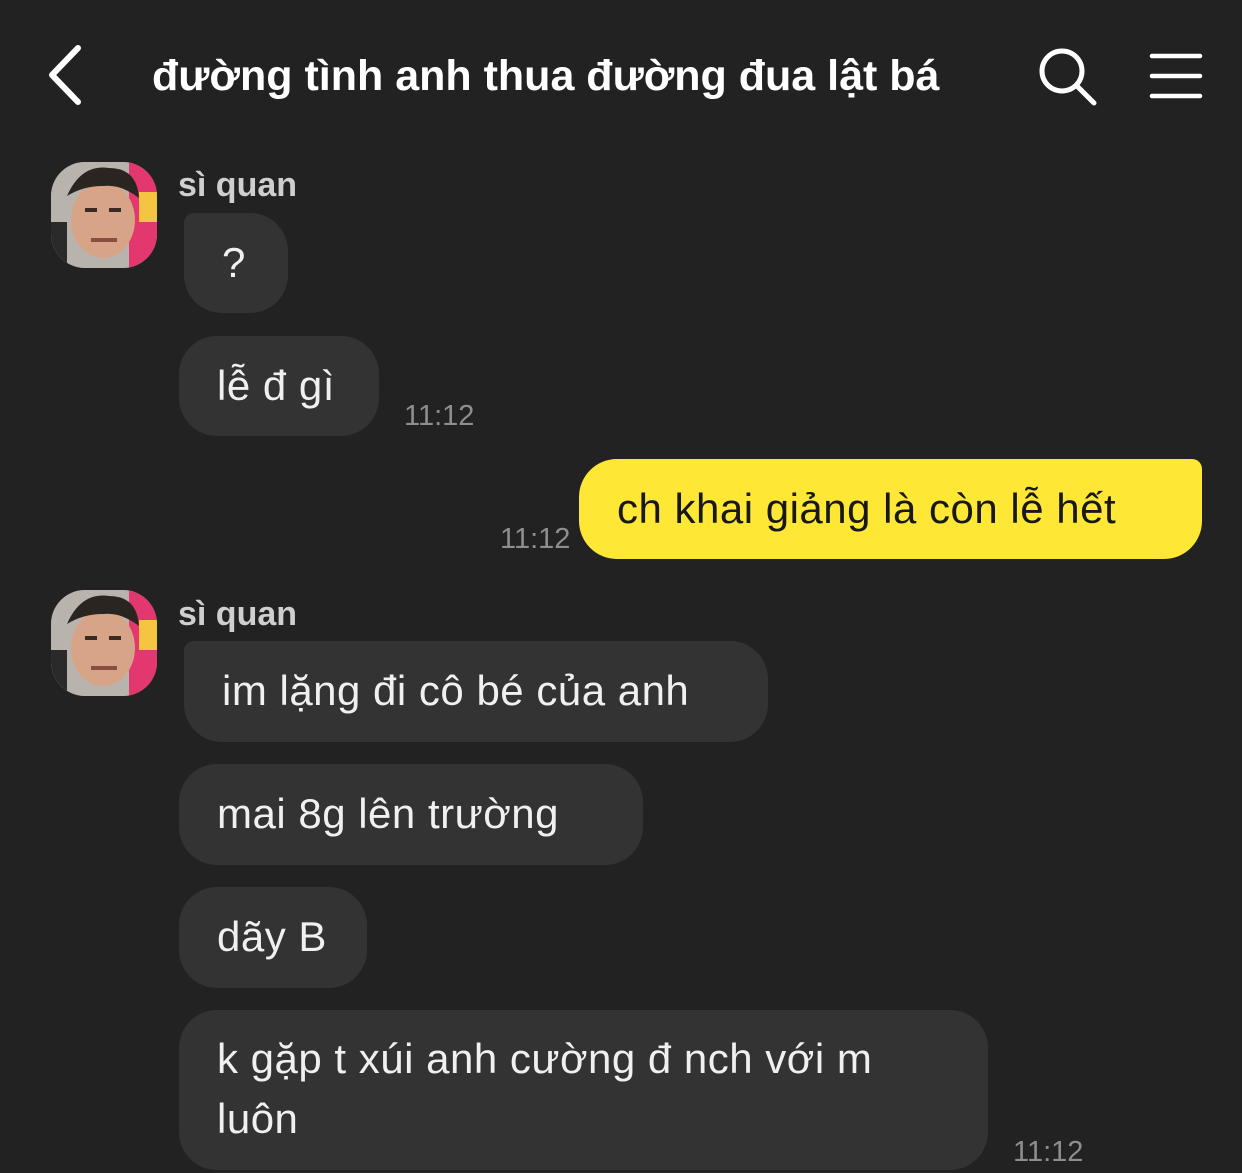 The image size is (1242, 1173). I want to click on message-bubble: im lặng đi cô bé của anh, so click(476, 691).